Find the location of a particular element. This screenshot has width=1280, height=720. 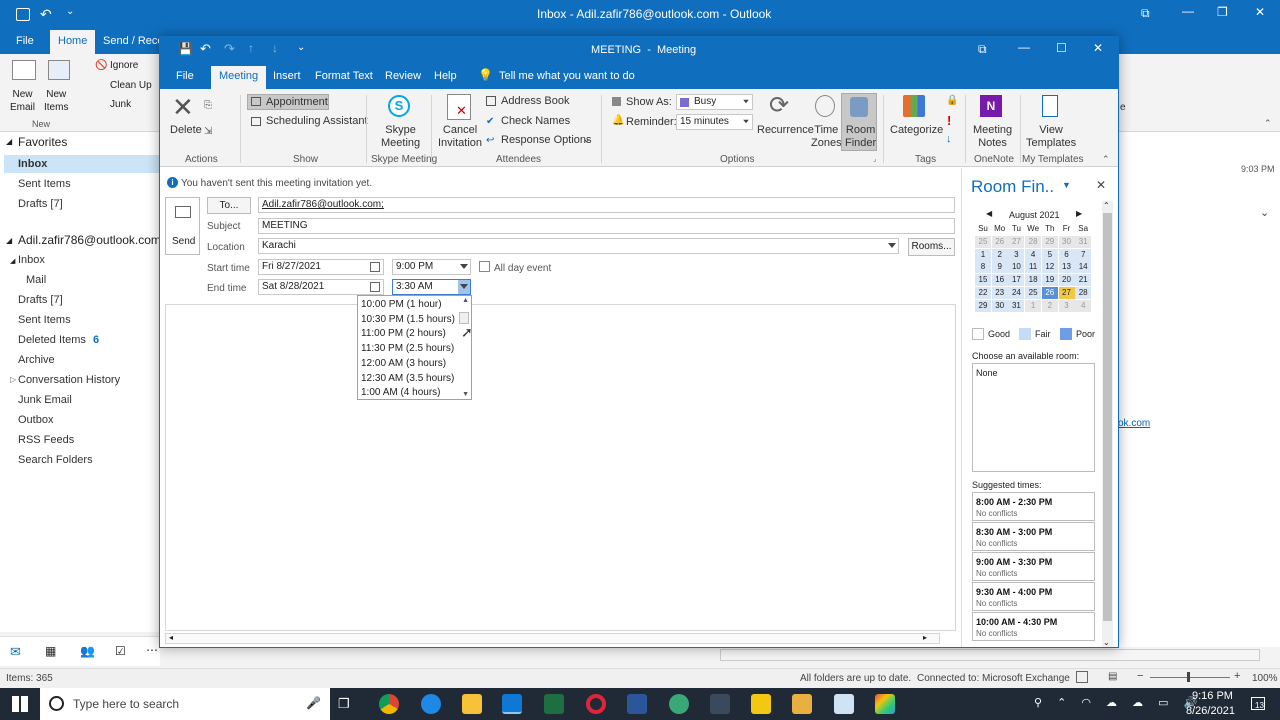

skype-meeting-button: Skype Meeting is located at coordinates (400, 137).